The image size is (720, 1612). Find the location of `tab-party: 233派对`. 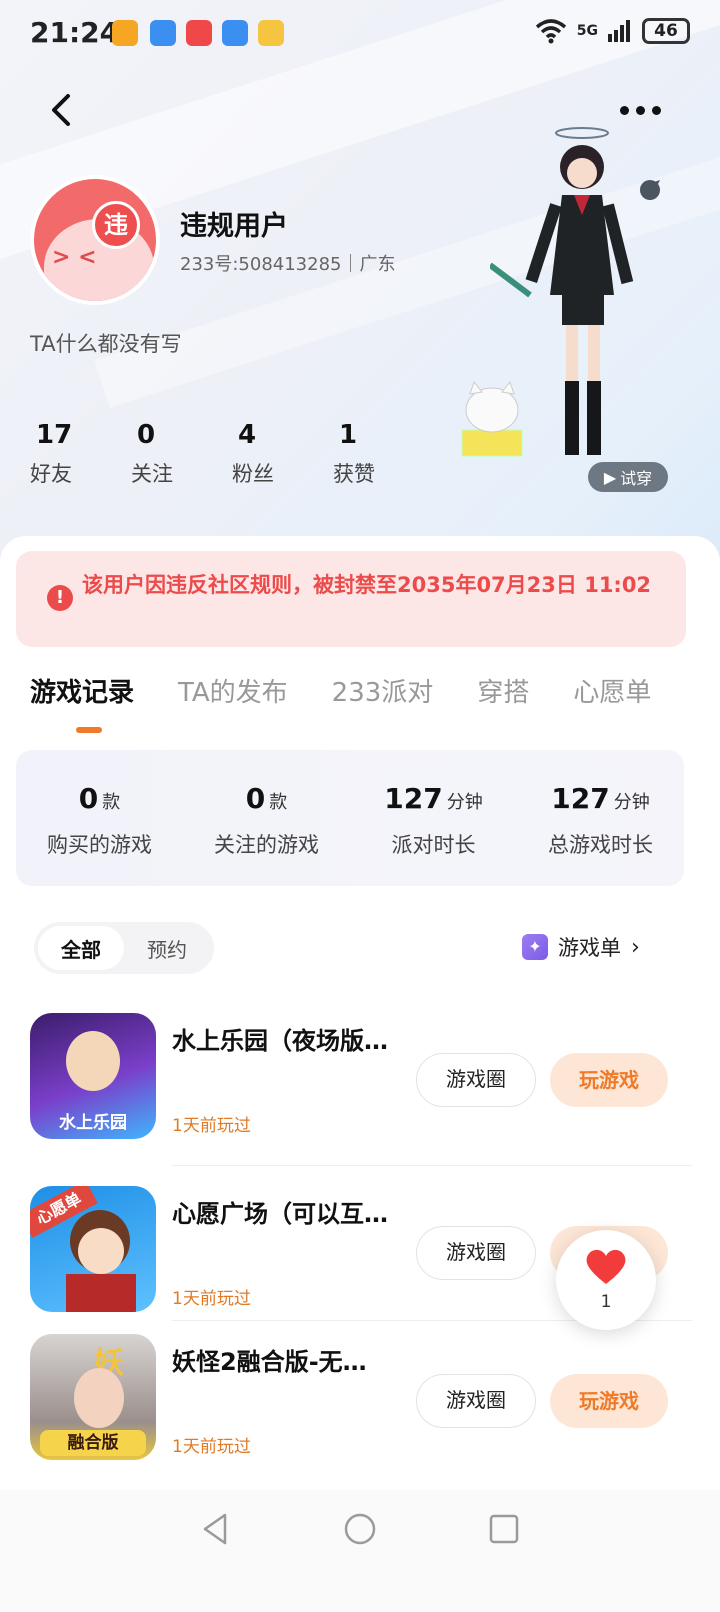

tab-party: 233派对 is located at coordinates (383, 690).